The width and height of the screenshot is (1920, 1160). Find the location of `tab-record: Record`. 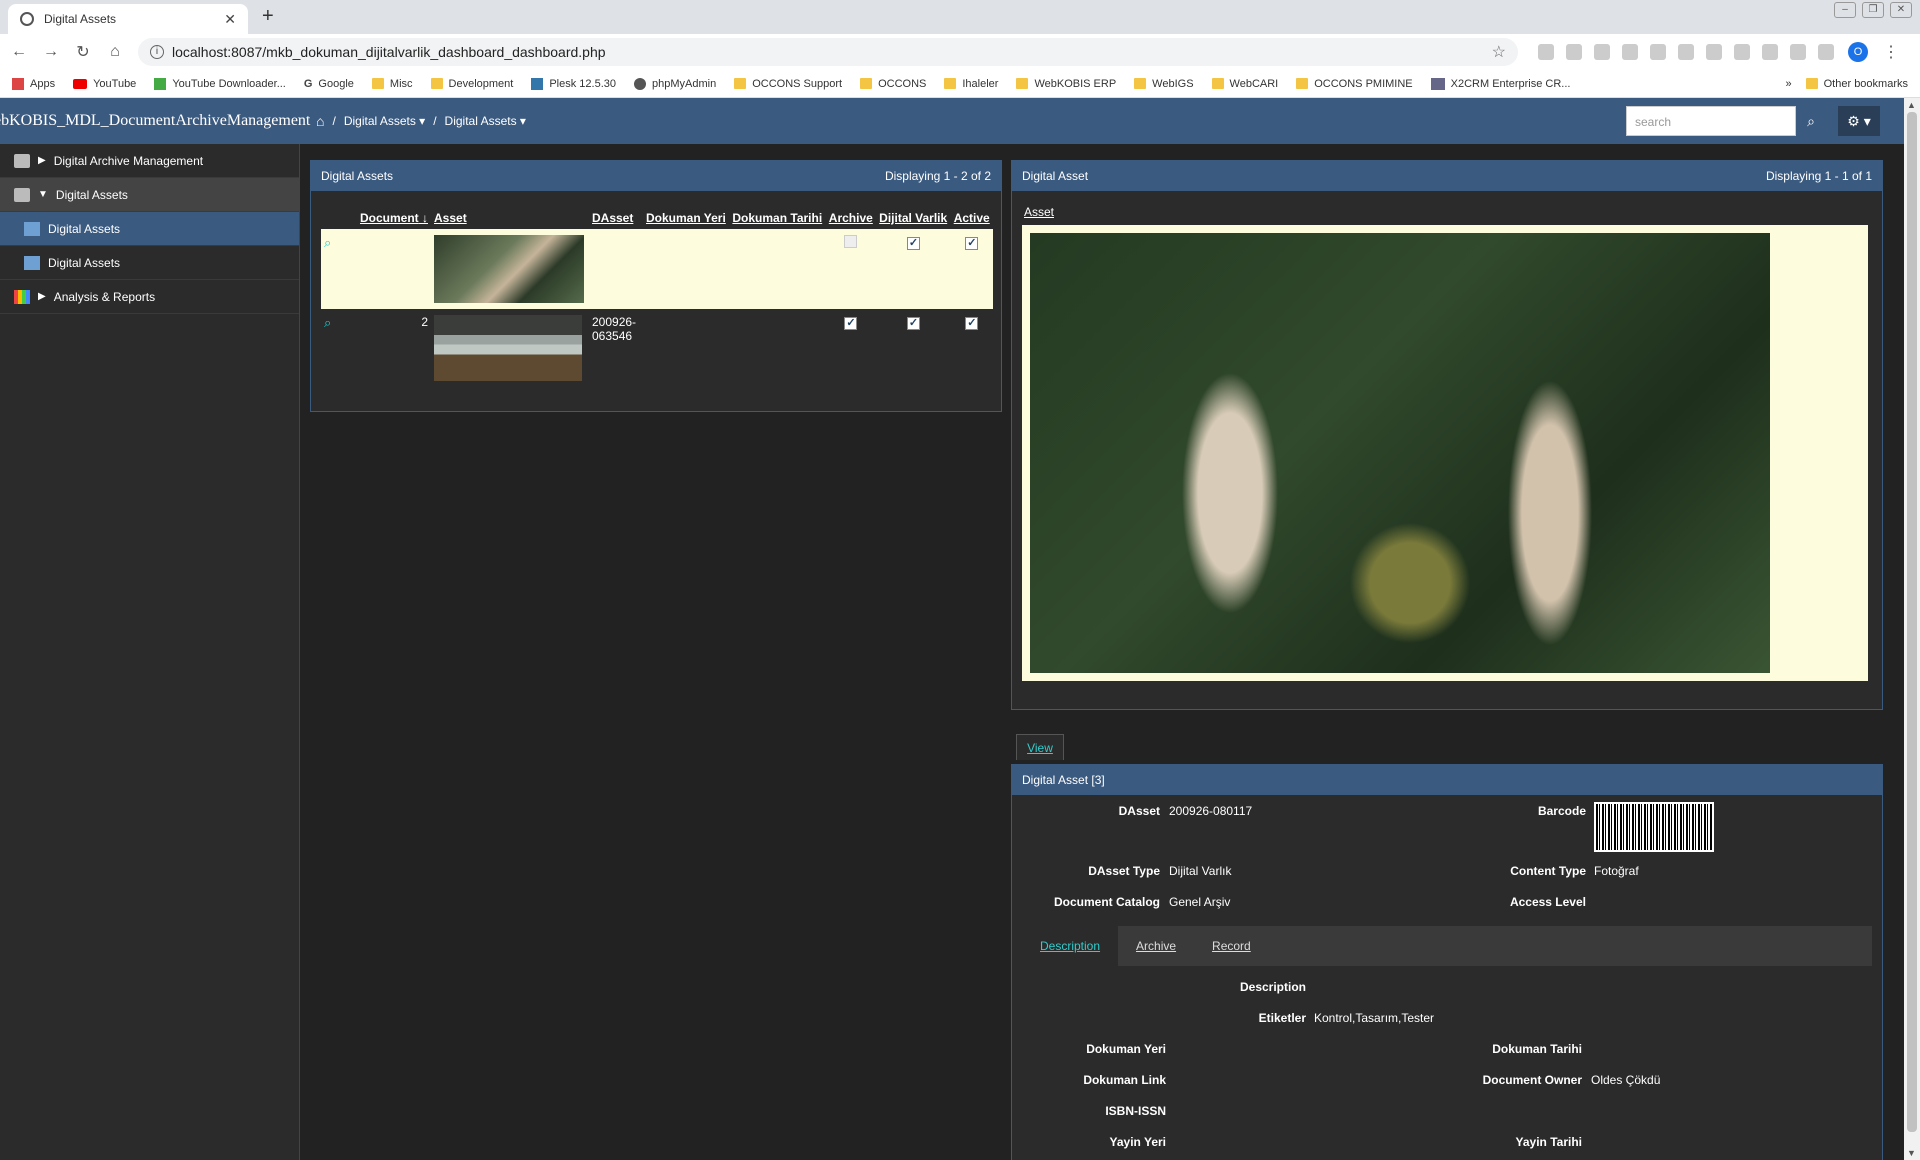

tab-record: Record is located at coordinates (1231, 946).